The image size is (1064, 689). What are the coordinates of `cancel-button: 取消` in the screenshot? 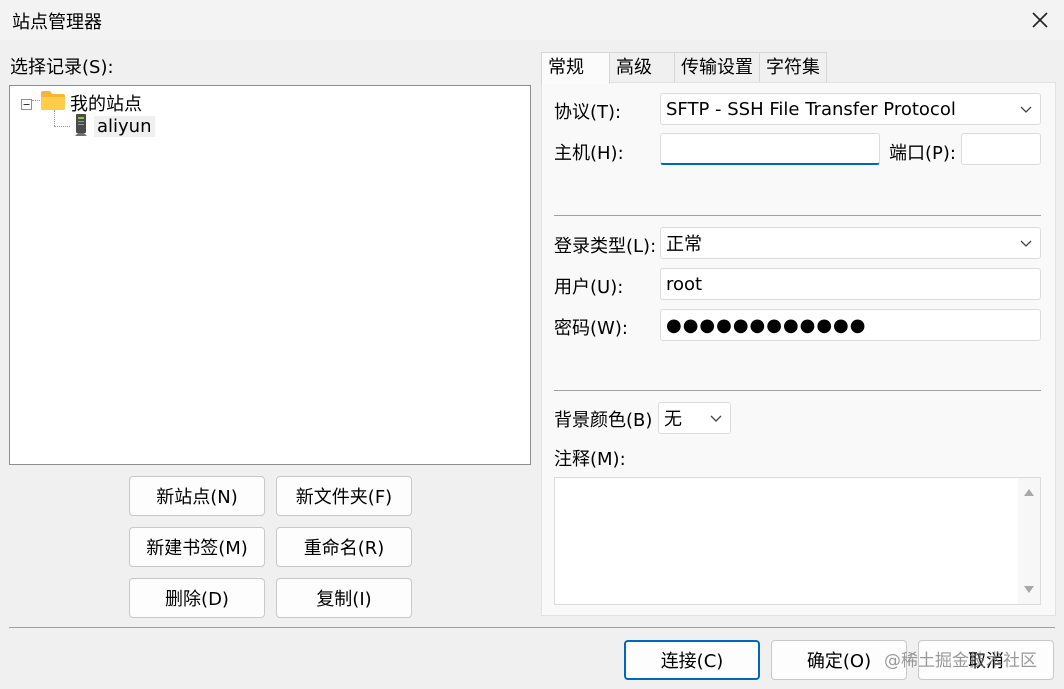 It's located at (986, 660).